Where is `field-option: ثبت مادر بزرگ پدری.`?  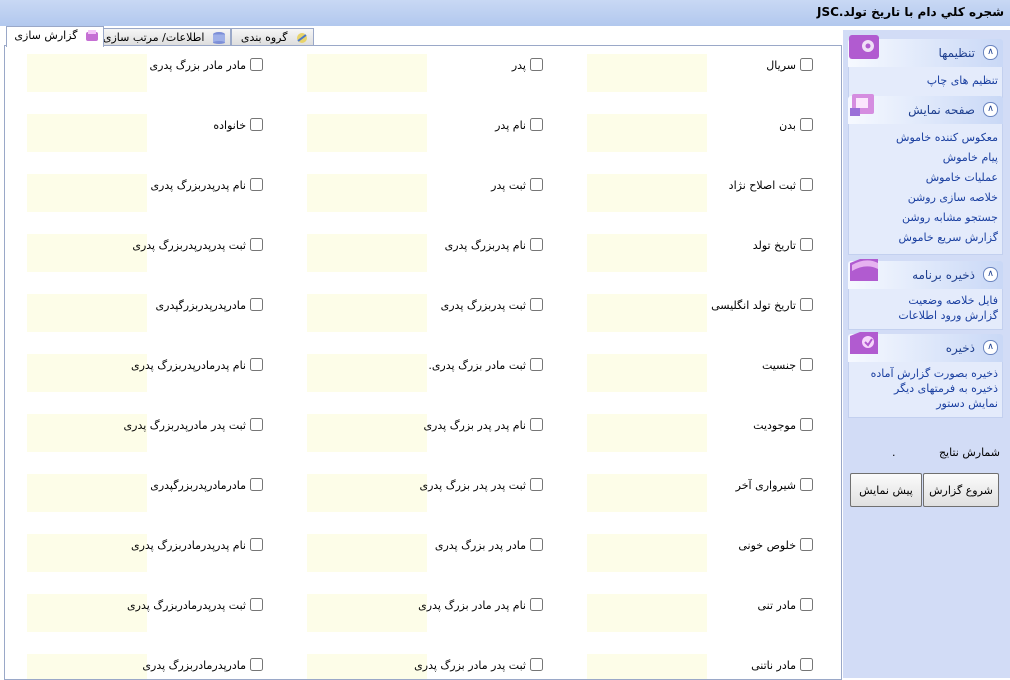
field-option: ثبت مادر بزرگ پدری. is located at coordinates (418, 366).